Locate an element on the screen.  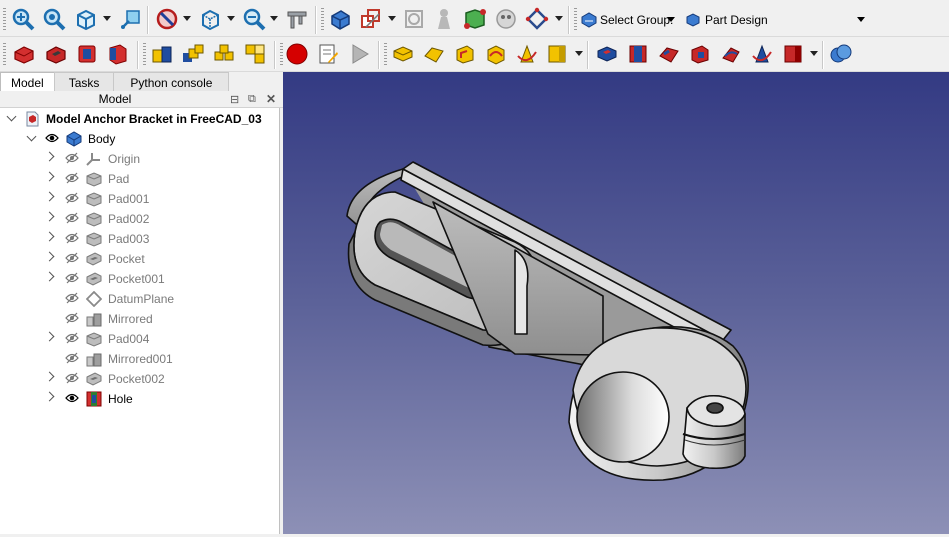
tree-item-origin: Origin is located at coordinates (140, 159).